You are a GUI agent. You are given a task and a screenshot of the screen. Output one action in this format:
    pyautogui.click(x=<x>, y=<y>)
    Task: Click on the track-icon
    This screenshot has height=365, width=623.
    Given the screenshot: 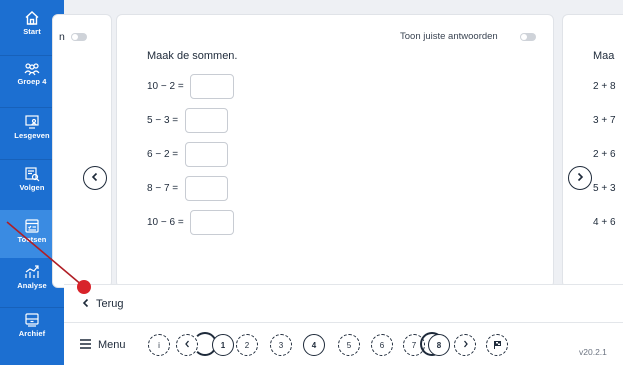 What is the action you would take?
    pyautogui.click(x=32, y=174)
    